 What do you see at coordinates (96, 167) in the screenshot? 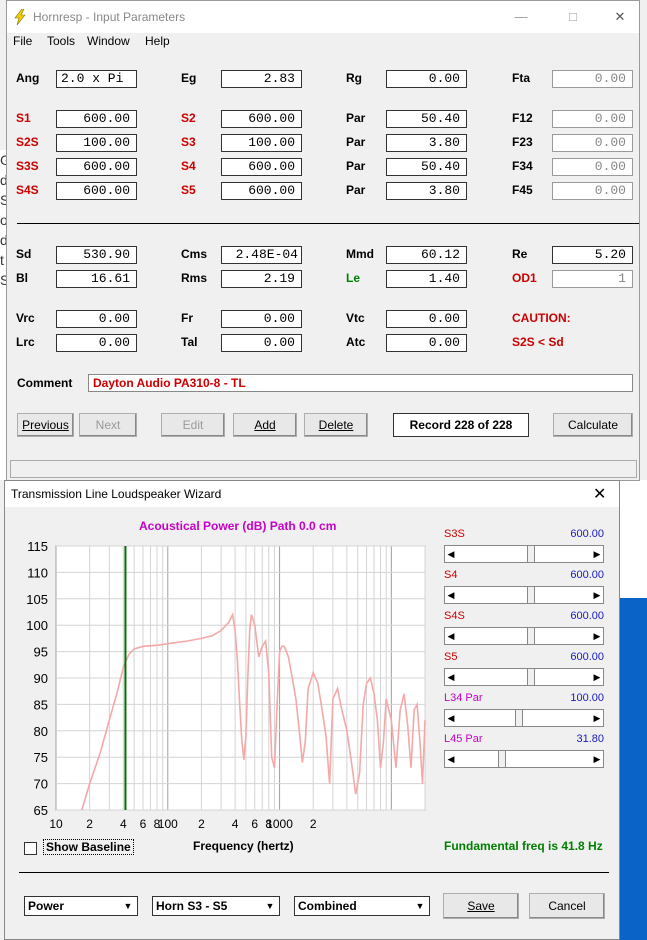
I see `field-s3s: 600.00` at bounding box center [96, 167].